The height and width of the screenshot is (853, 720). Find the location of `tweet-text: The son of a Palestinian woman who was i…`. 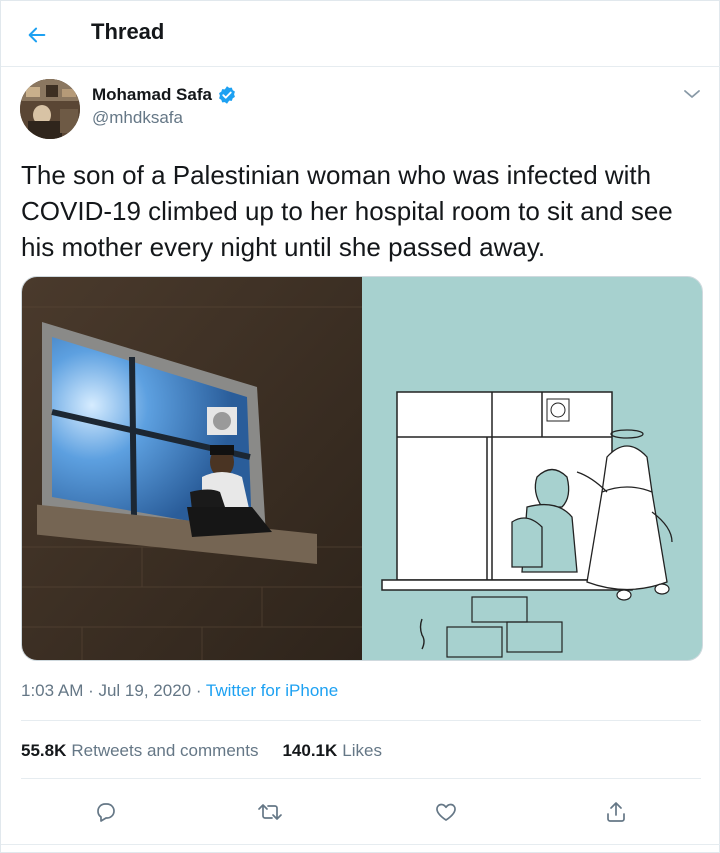

tweet-text: The son of a Palestinian woman who was i… is located at coordinates (347, 211).